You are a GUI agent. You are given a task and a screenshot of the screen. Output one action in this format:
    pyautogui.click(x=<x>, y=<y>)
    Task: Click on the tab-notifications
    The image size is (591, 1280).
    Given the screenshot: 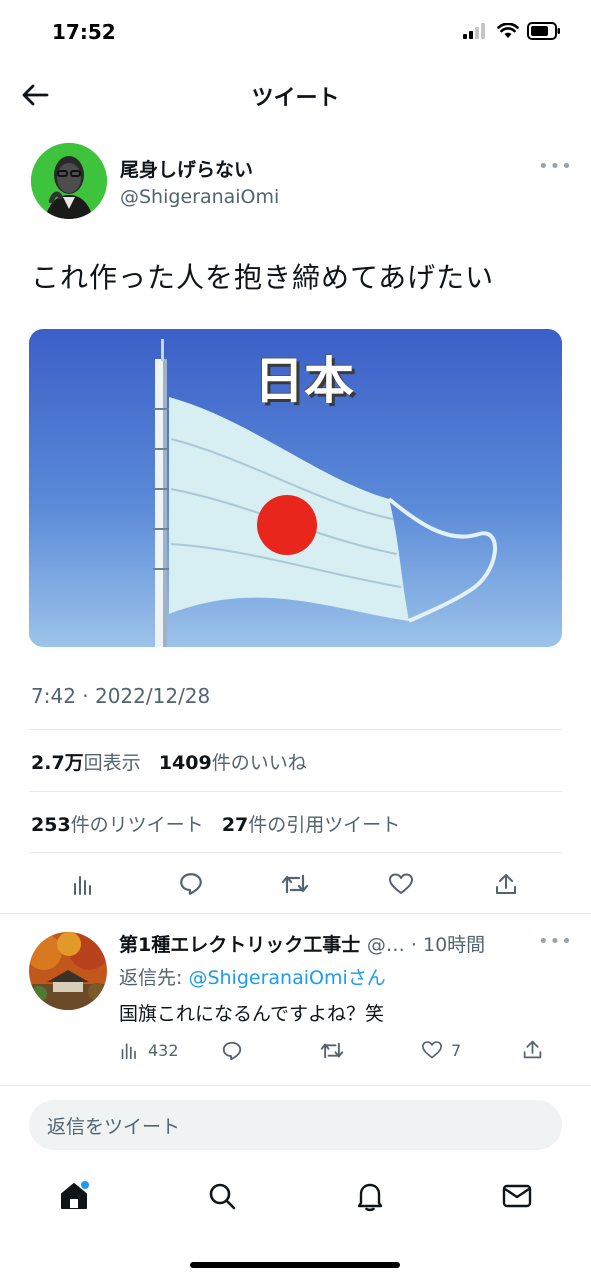 What is the action you would take?
    pyautogui.click(x=370, y=1196)
    